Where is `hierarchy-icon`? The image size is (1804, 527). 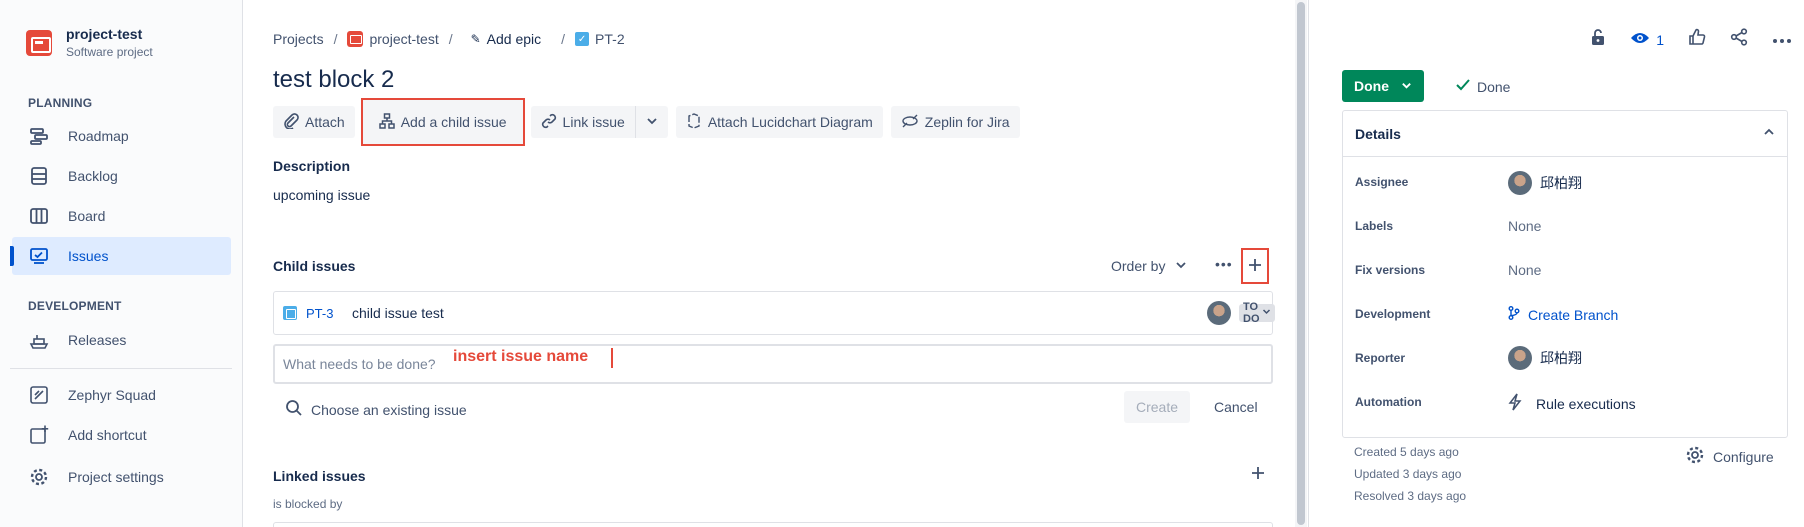 hierarchy-icon is located at coordinates (386, 122).